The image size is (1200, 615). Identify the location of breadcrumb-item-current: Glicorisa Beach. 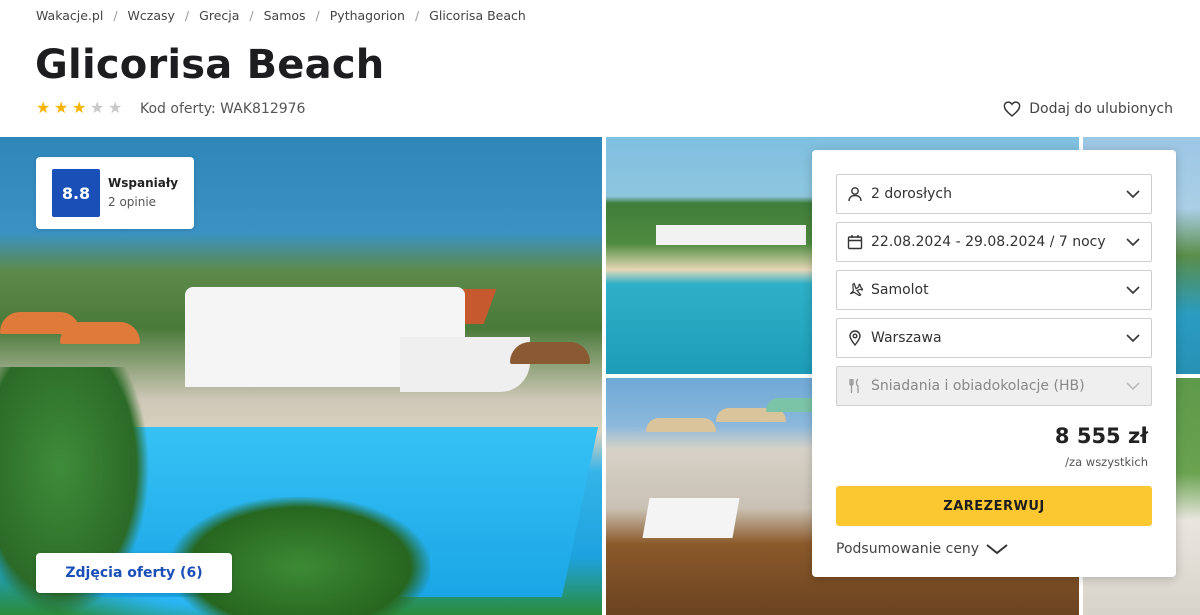
(477, 15).